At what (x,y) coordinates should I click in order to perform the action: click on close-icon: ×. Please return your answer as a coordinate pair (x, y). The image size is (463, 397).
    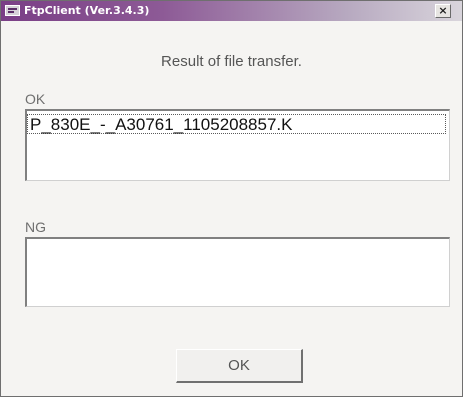
    Looking at the image, I should click on (443, 10).